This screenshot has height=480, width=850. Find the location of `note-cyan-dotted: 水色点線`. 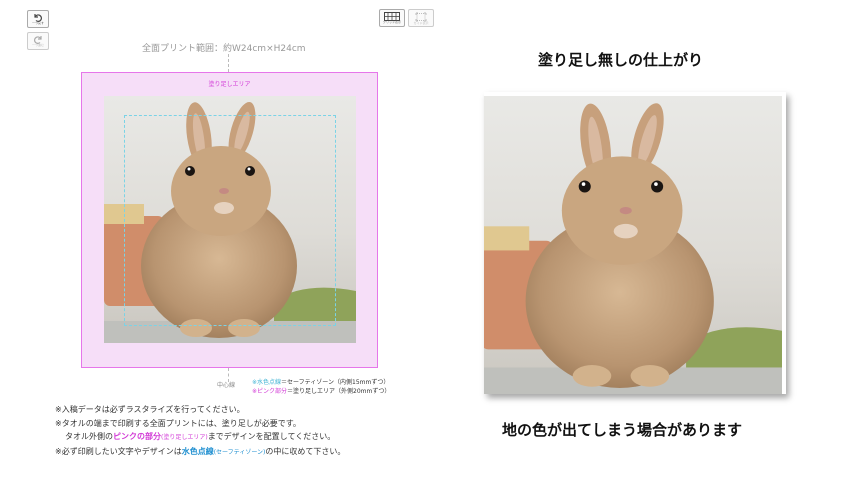

note-cyan-dotted: 水色点線 is located at coordinates (197, 451).